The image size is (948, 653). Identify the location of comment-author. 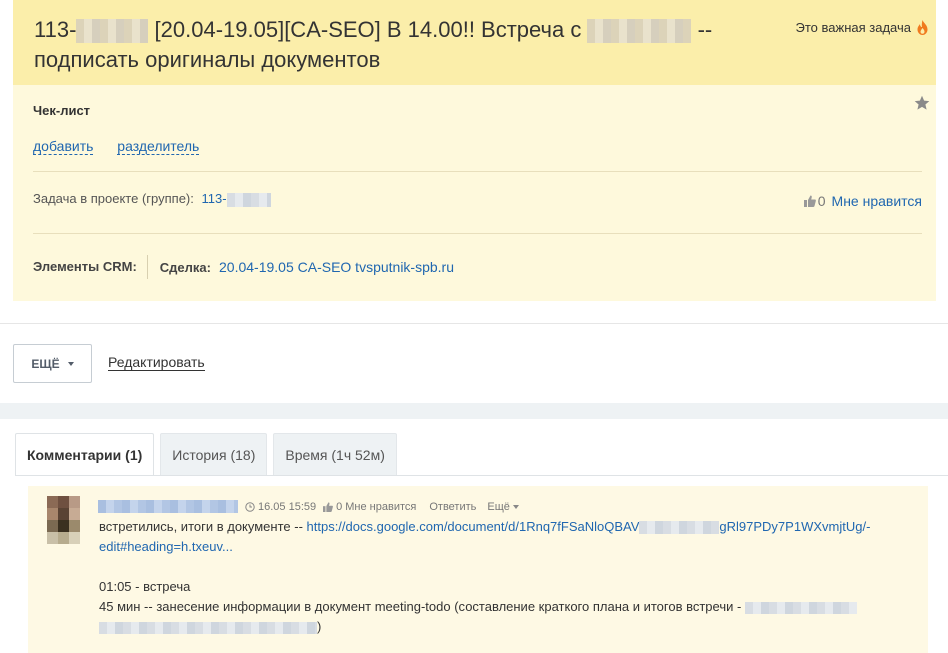
(168, 506).